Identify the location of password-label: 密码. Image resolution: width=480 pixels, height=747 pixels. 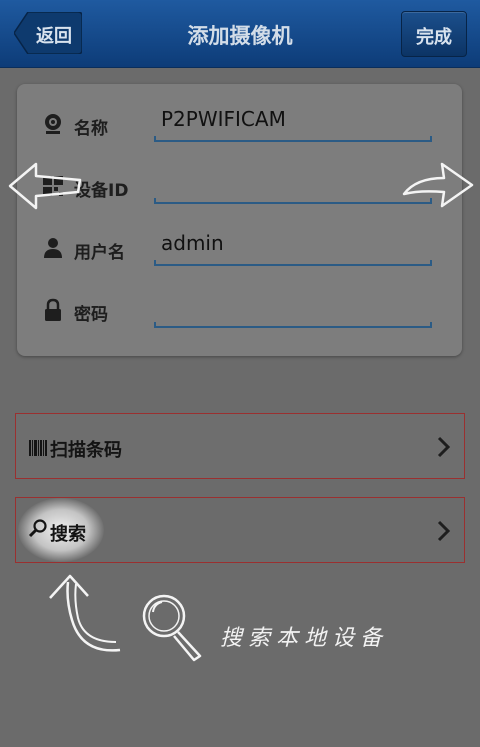
(91, 315).